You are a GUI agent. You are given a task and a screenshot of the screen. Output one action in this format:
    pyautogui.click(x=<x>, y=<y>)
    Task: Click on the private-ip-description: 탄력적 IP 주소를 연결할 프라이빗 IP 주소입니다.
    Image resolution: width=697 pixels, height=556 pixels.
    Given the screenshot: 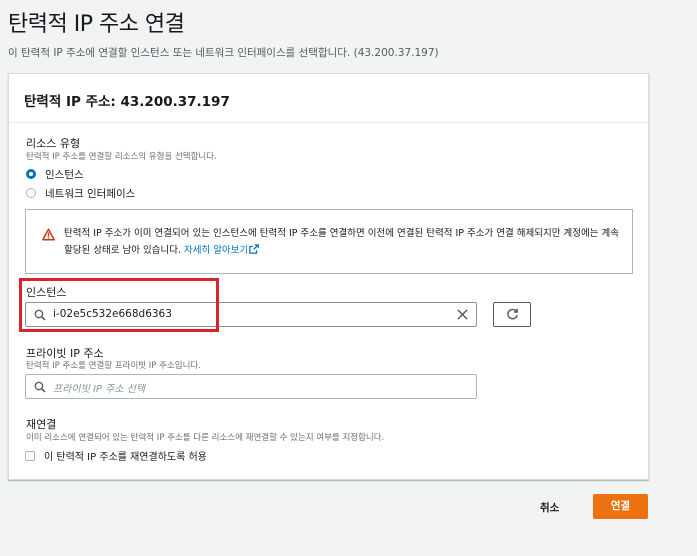 What is the action you would take?
    pyautogui.click(x=113, y=366)
    